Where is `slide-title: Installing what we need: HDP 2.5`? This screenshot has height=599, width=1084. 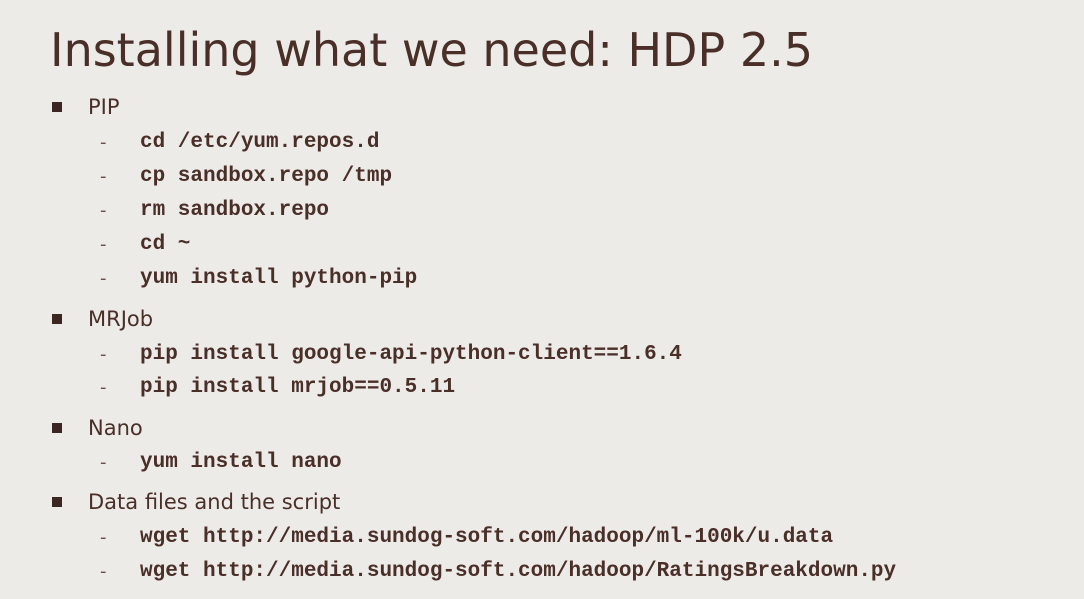
slide-title: Installing what we need: HDP 2.5 is located at coordinates (431, 50).